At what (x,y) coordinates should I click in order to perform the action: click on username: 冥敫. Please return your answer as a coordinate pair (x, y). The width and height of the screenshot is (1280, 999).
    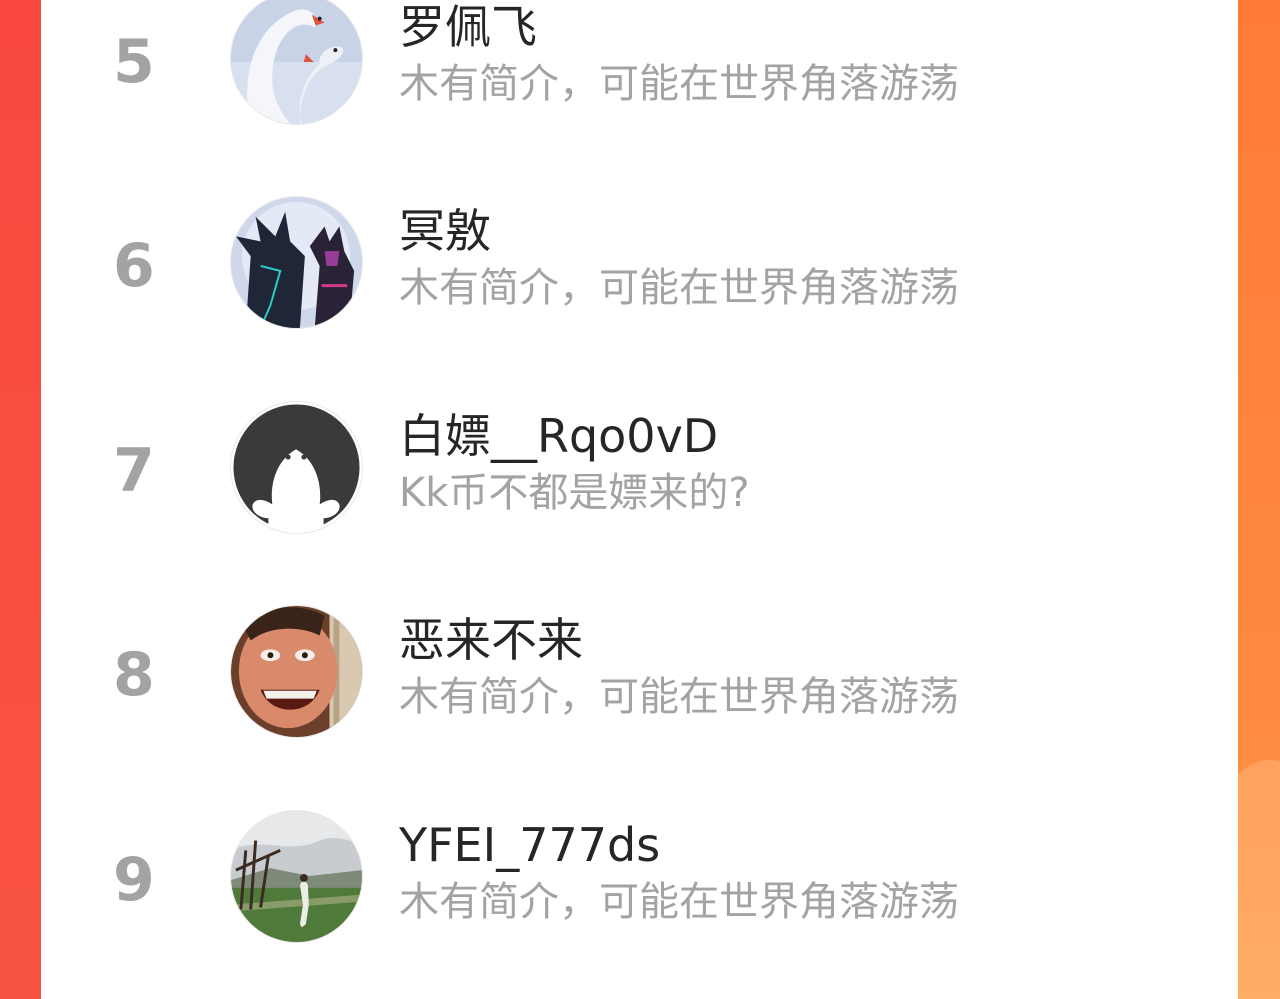
    Looking at the image, I should click on (445, 231).